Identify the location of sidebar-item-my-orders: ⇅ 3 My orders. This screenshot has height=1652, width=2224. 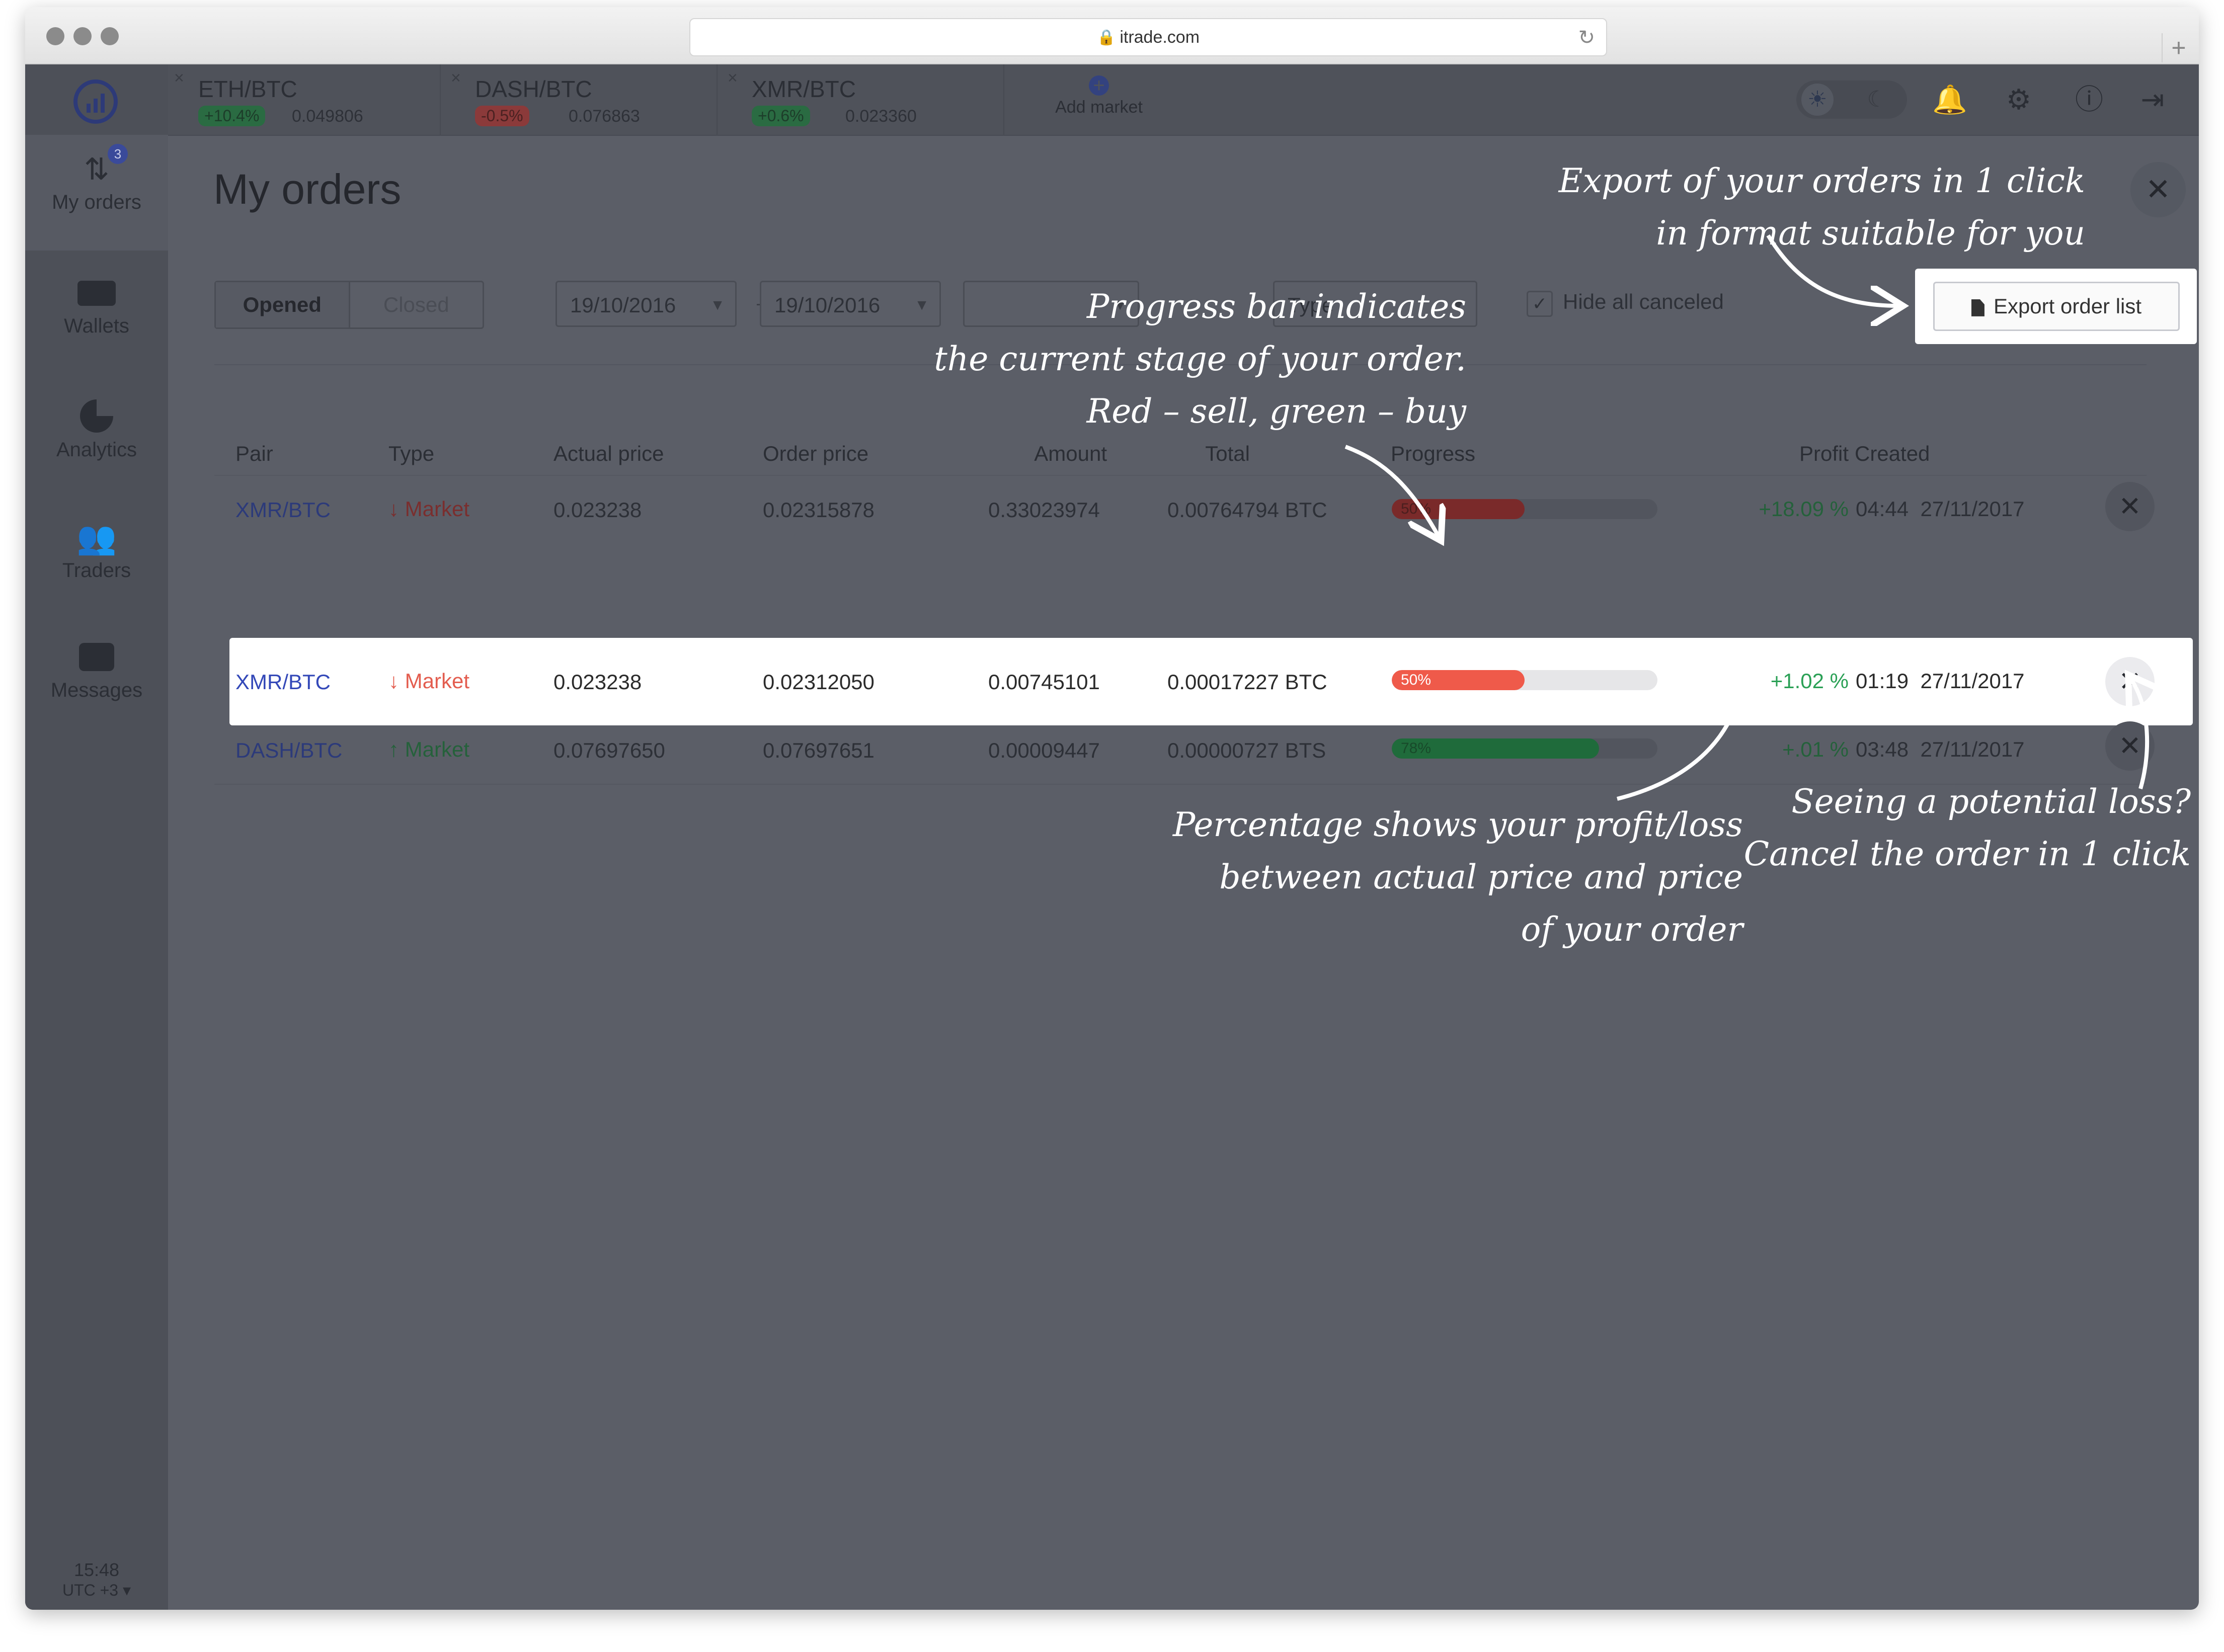
(96, 193).